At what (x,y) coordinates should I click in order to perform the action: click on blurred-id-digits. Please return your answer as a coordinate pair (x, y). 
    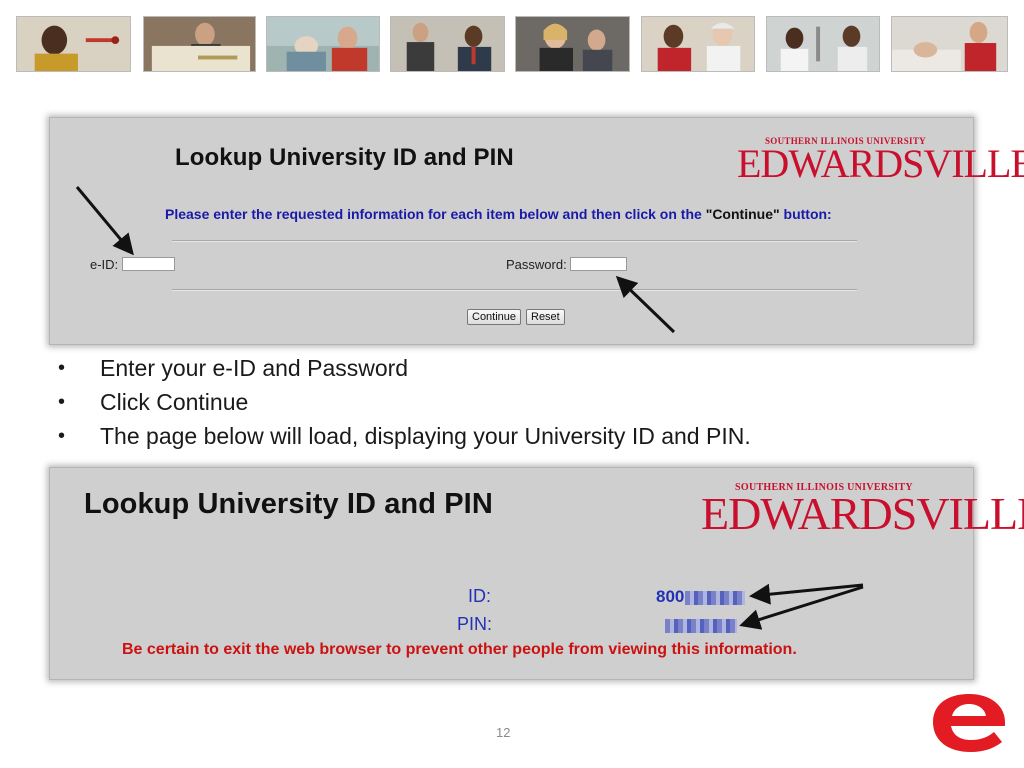
    Looking at the image, I should click on (715, 597).